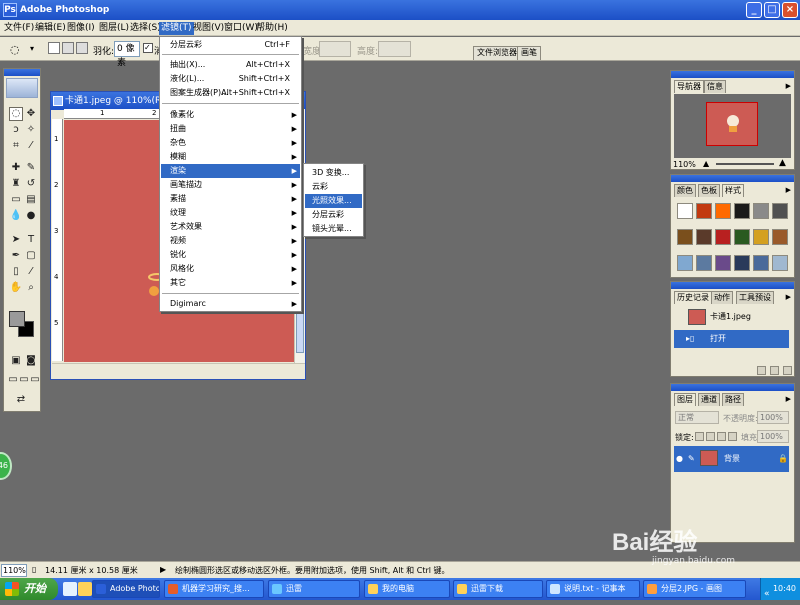 The height and width of the screenshot is (605, 800). I want to click on start-button: 开始, so click(29, 589).